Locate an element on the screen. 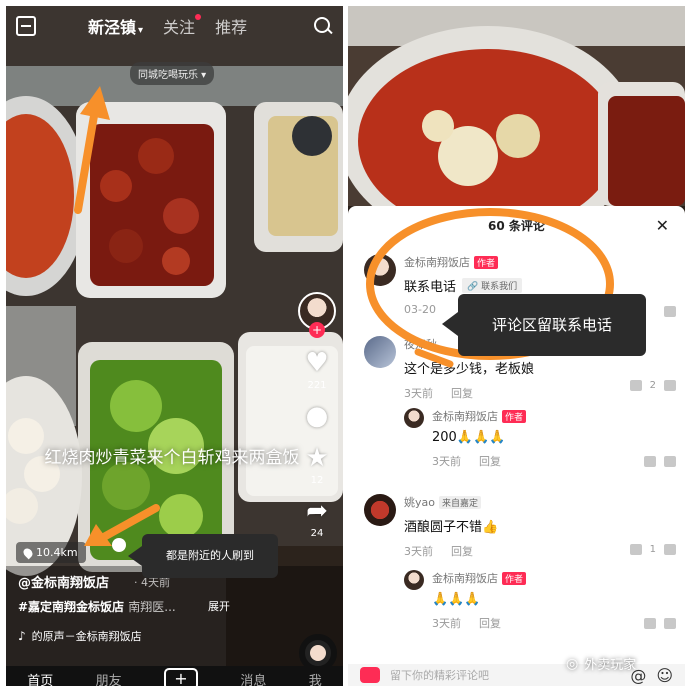 The image size is (692, 692). music-info: ♪ 的原声－金标南翔饭店 is located at coordinates (80, 636).